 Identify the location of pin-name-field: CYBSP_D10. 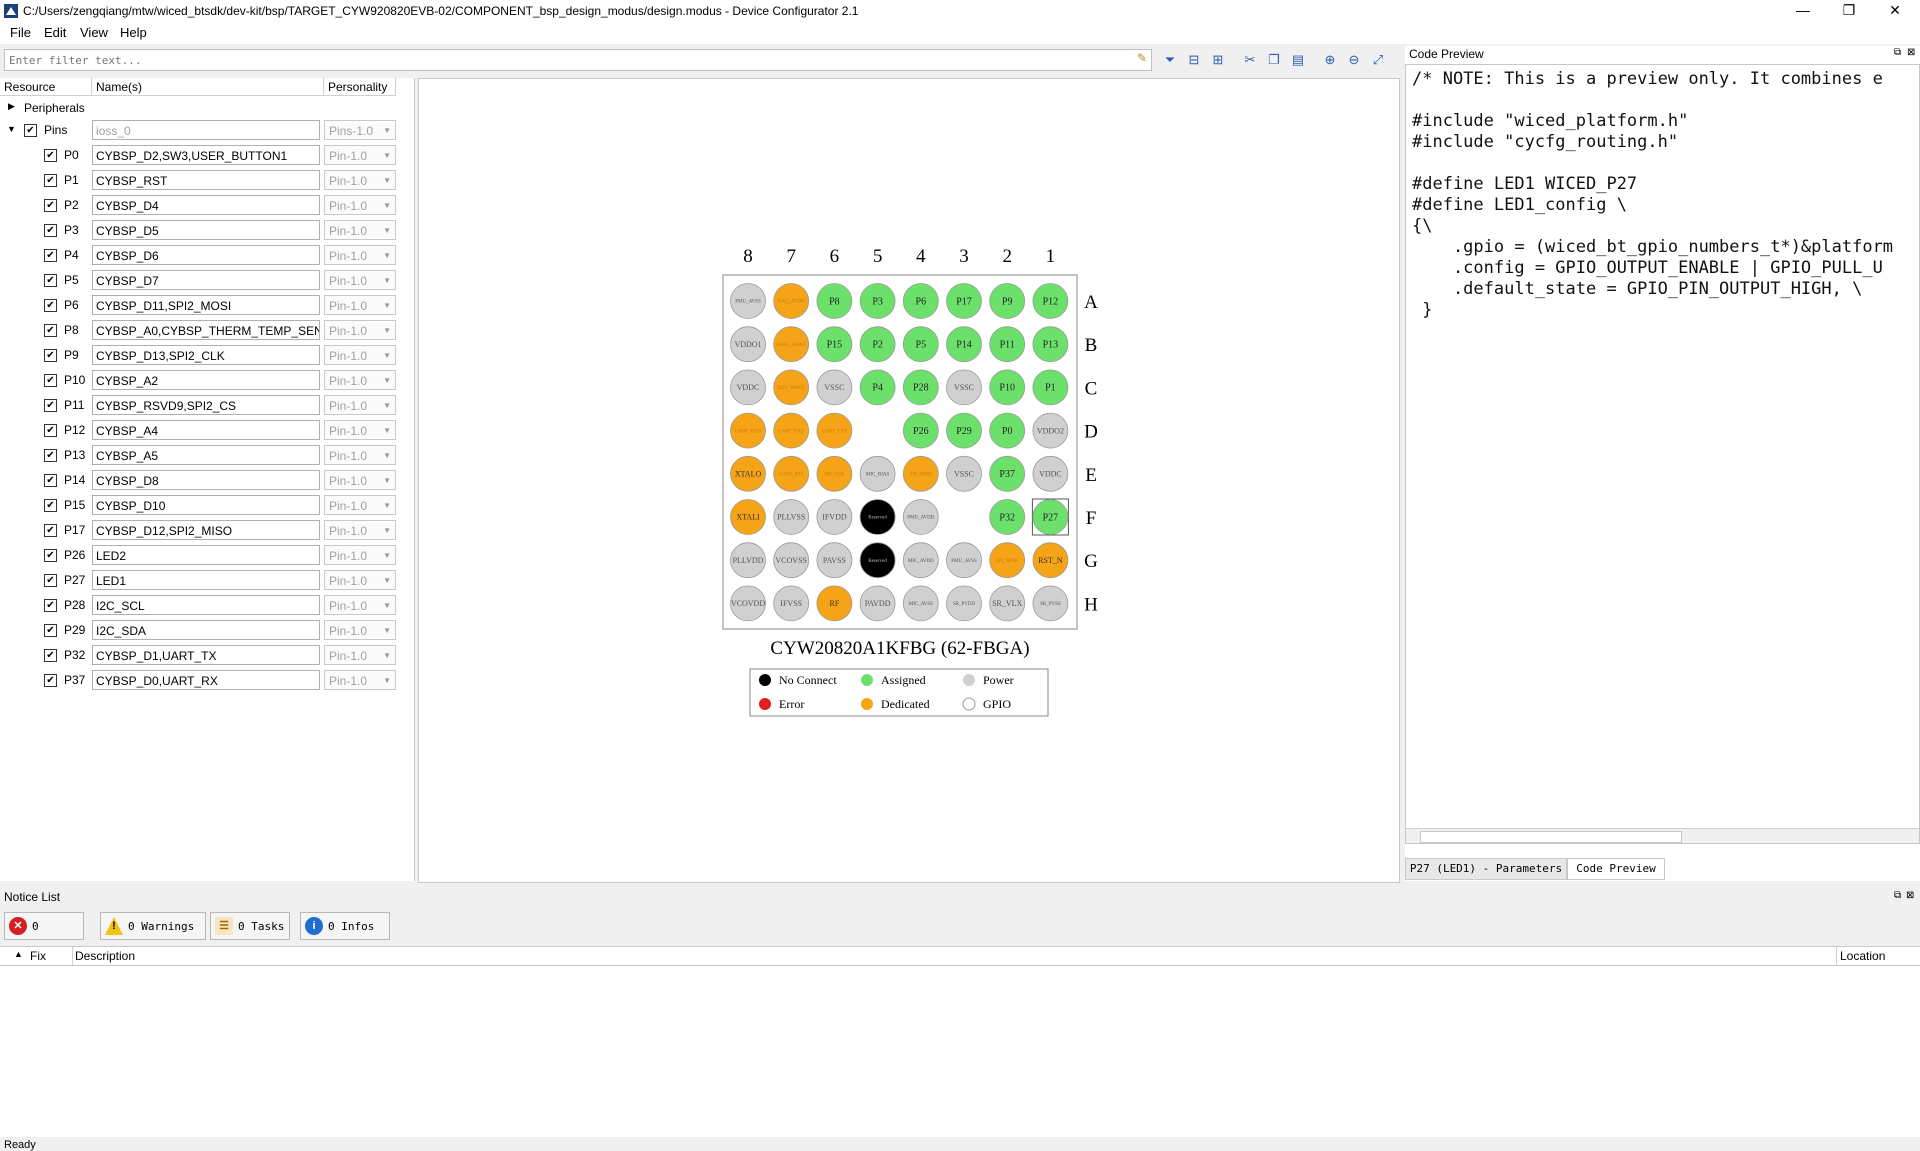
(206, 505).